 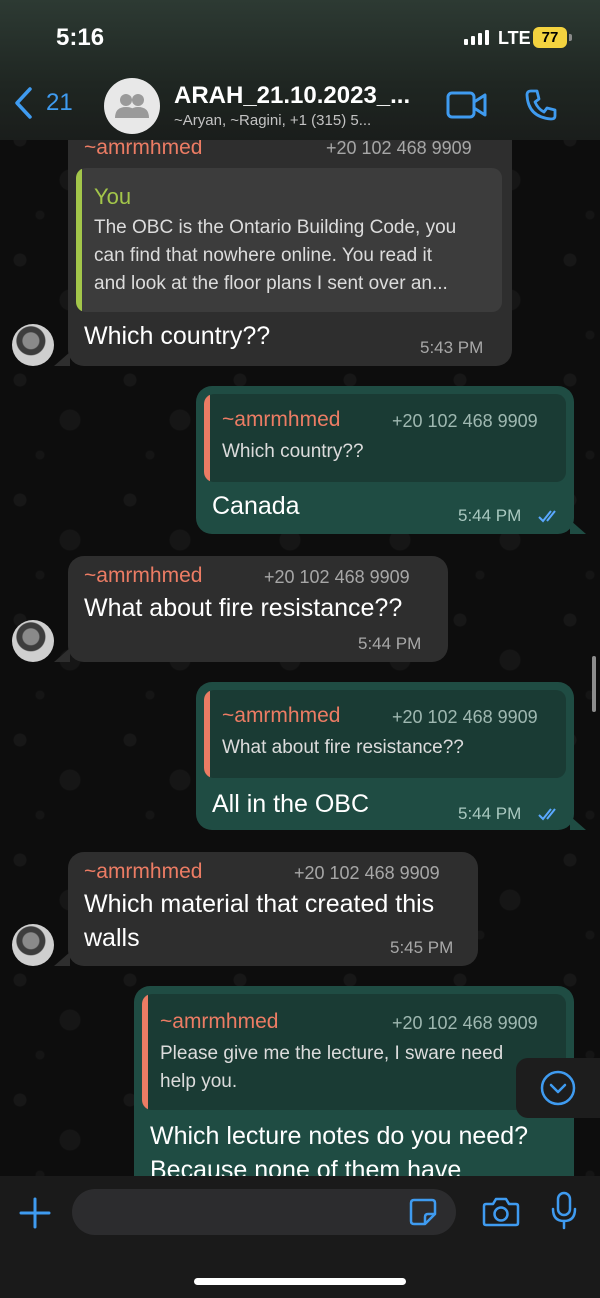 What do you see at coordinates (422, 947) in the screenshot?
I see `message-time: 5:45 PM` at bounding box center [422, 947].